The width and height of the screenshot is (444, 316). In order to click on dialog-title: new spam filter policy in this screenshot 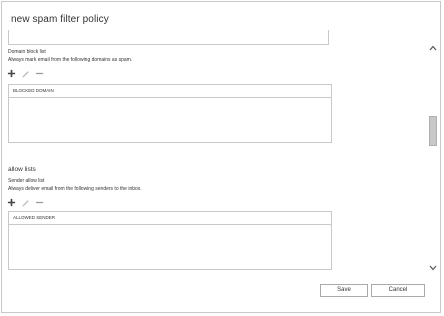, I will do `click(60, 19)`.